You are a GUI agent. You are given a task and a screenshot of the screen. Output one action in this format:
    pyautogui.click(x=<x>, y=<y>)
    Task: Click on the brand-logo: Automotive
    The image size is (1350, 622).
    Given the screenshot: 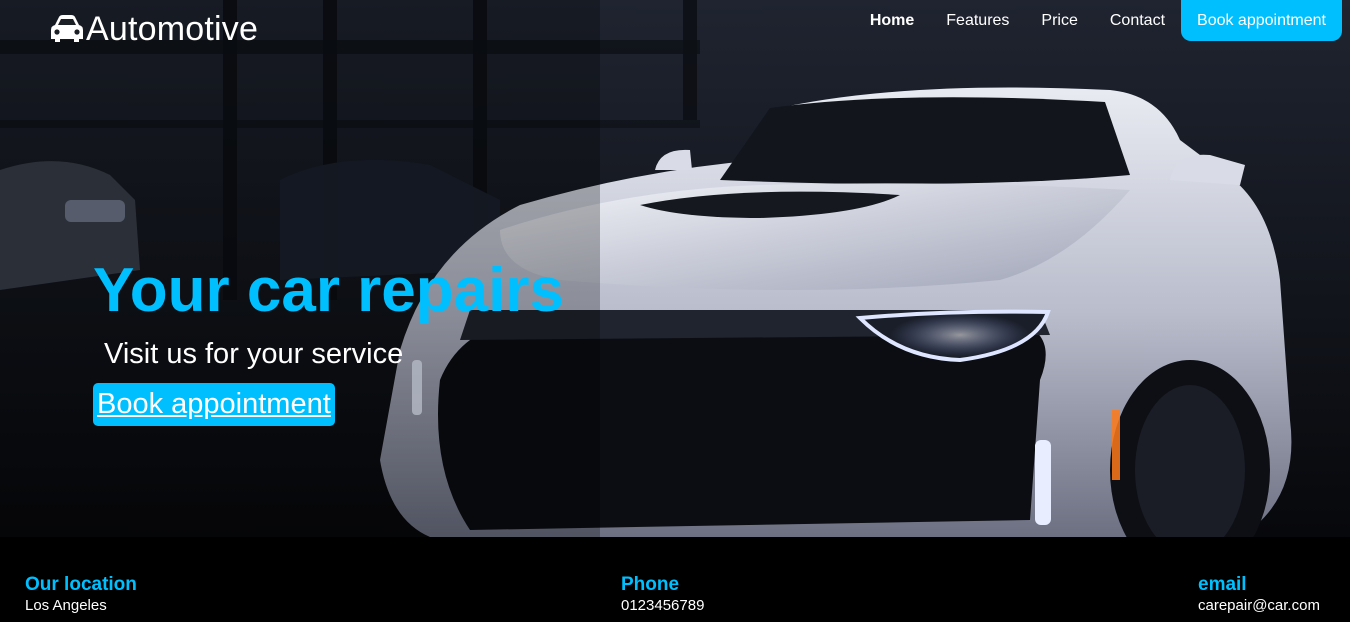 What is the action you would take?
    pyautogui.click(x=153, y=29)
    